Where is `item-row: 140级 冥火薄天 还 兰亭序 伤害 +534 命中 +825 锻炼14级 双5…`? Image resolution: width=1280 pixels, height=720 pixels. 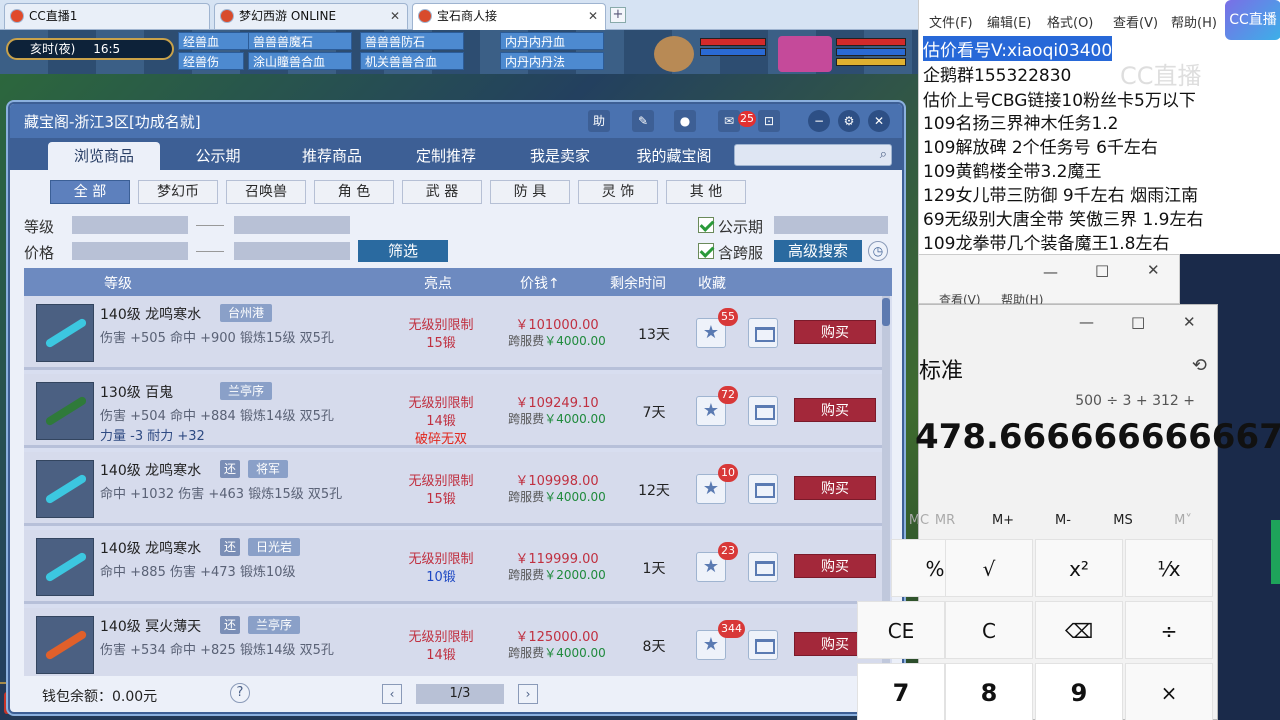
item-row: 140级 冥火薄天 还 兰亭序 伤害 +534 命中 +825 锻炼14级 双5… is located at coordinates (454, 642).